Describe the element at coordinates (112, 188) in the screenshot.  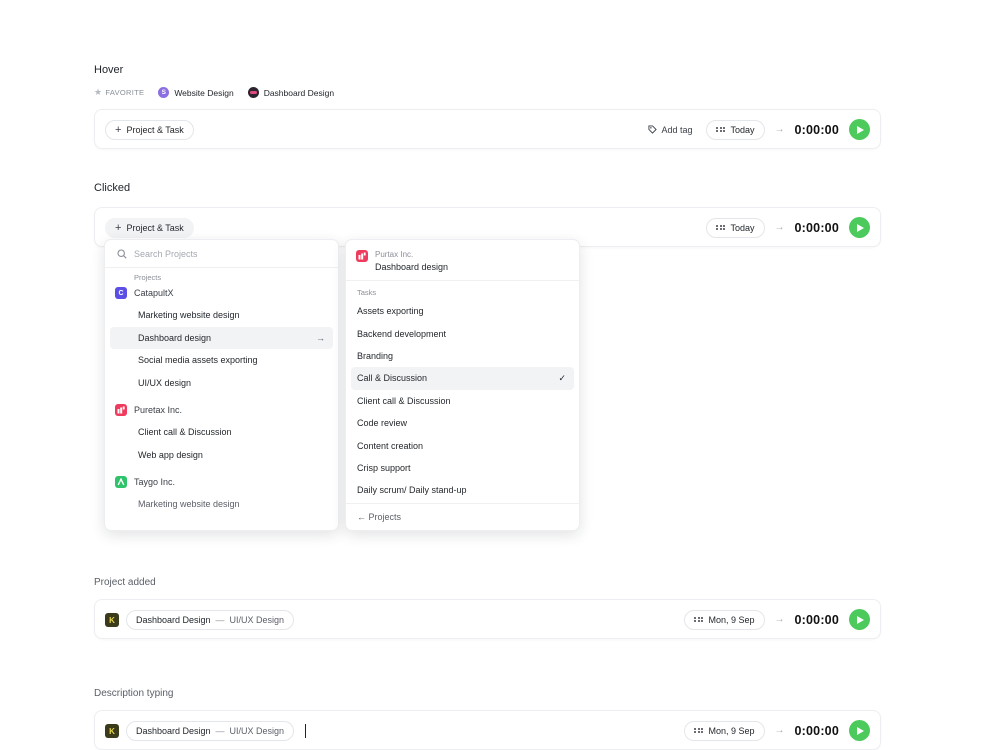
I see `section-title-clicked: Clicked` at that location.